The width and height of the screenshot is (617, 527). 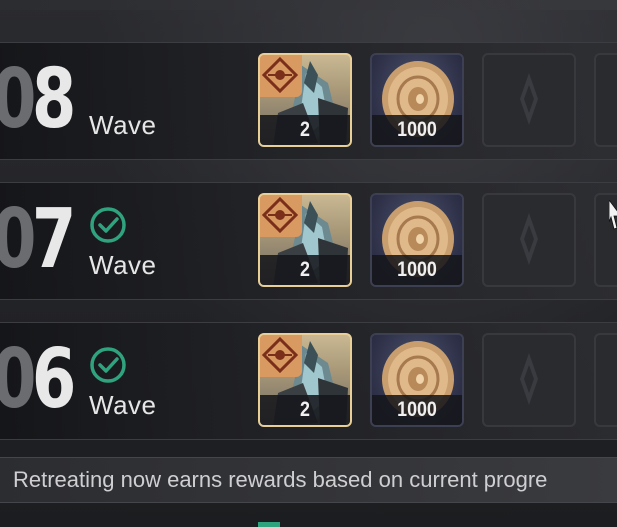 What do you see at coordinates (38, 239) in the screenshot?
I see `wave-number: 07` at bounding box center [38, 239].